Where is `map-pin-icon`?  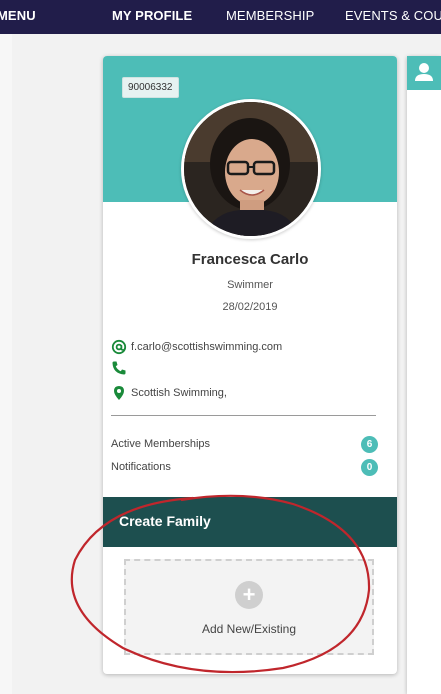 map-pin-icon is located at coordinates (119, 393).